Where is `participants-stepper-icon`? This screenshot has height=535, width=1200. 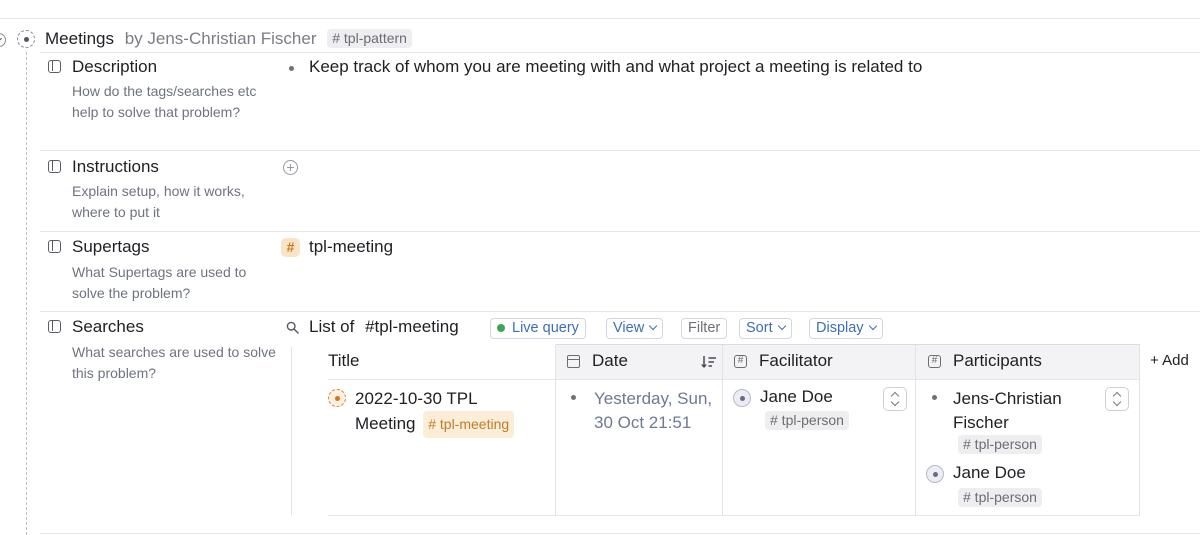 participants-stepper-icon is located at coordinates (1117, 399).